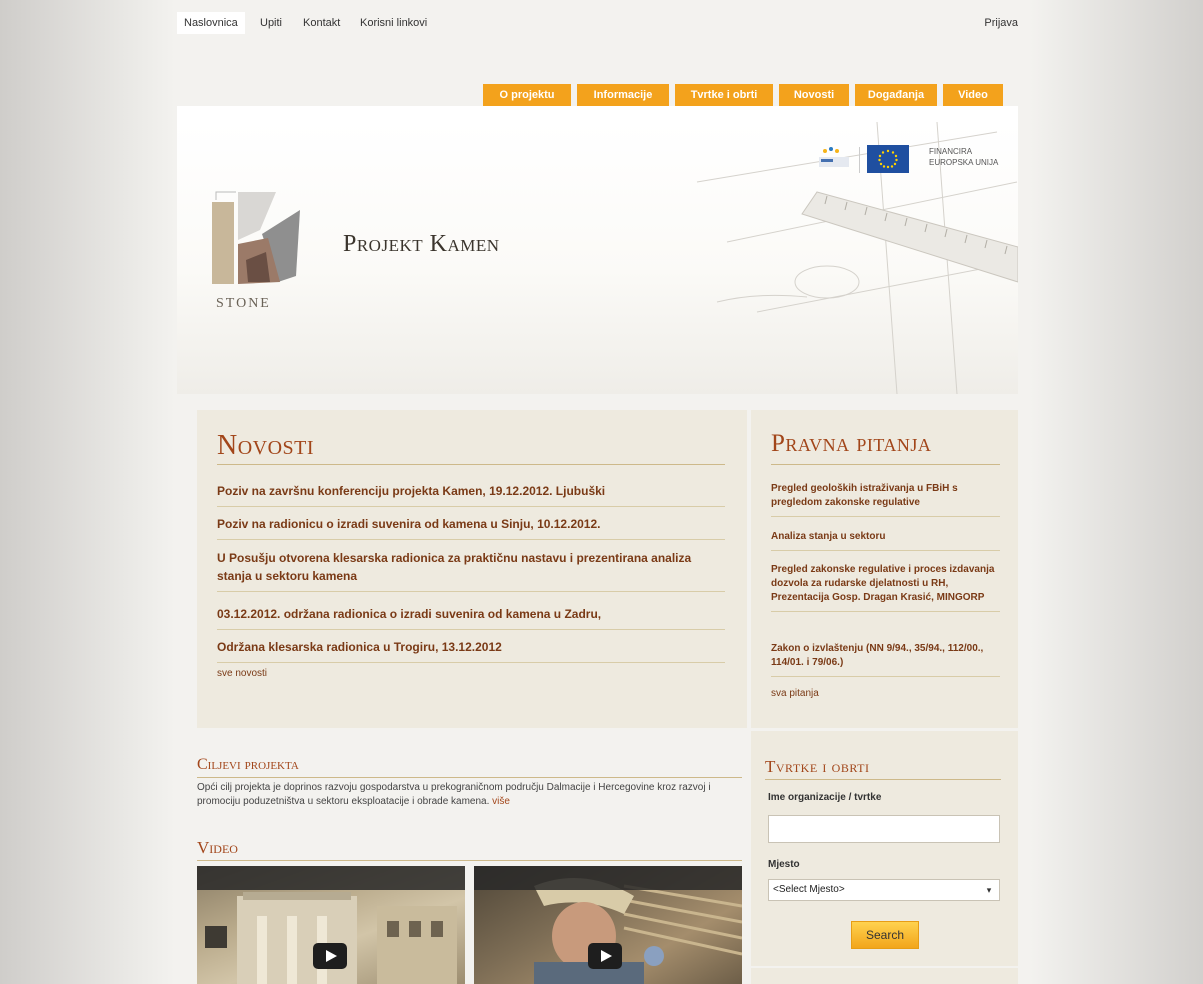 Image resolution: width=1203 pixels, height=984 pixels. What do you see at coordinates (469, 777) in the screenshot?
I see `goals-divider` at bounding box center [469, 777].